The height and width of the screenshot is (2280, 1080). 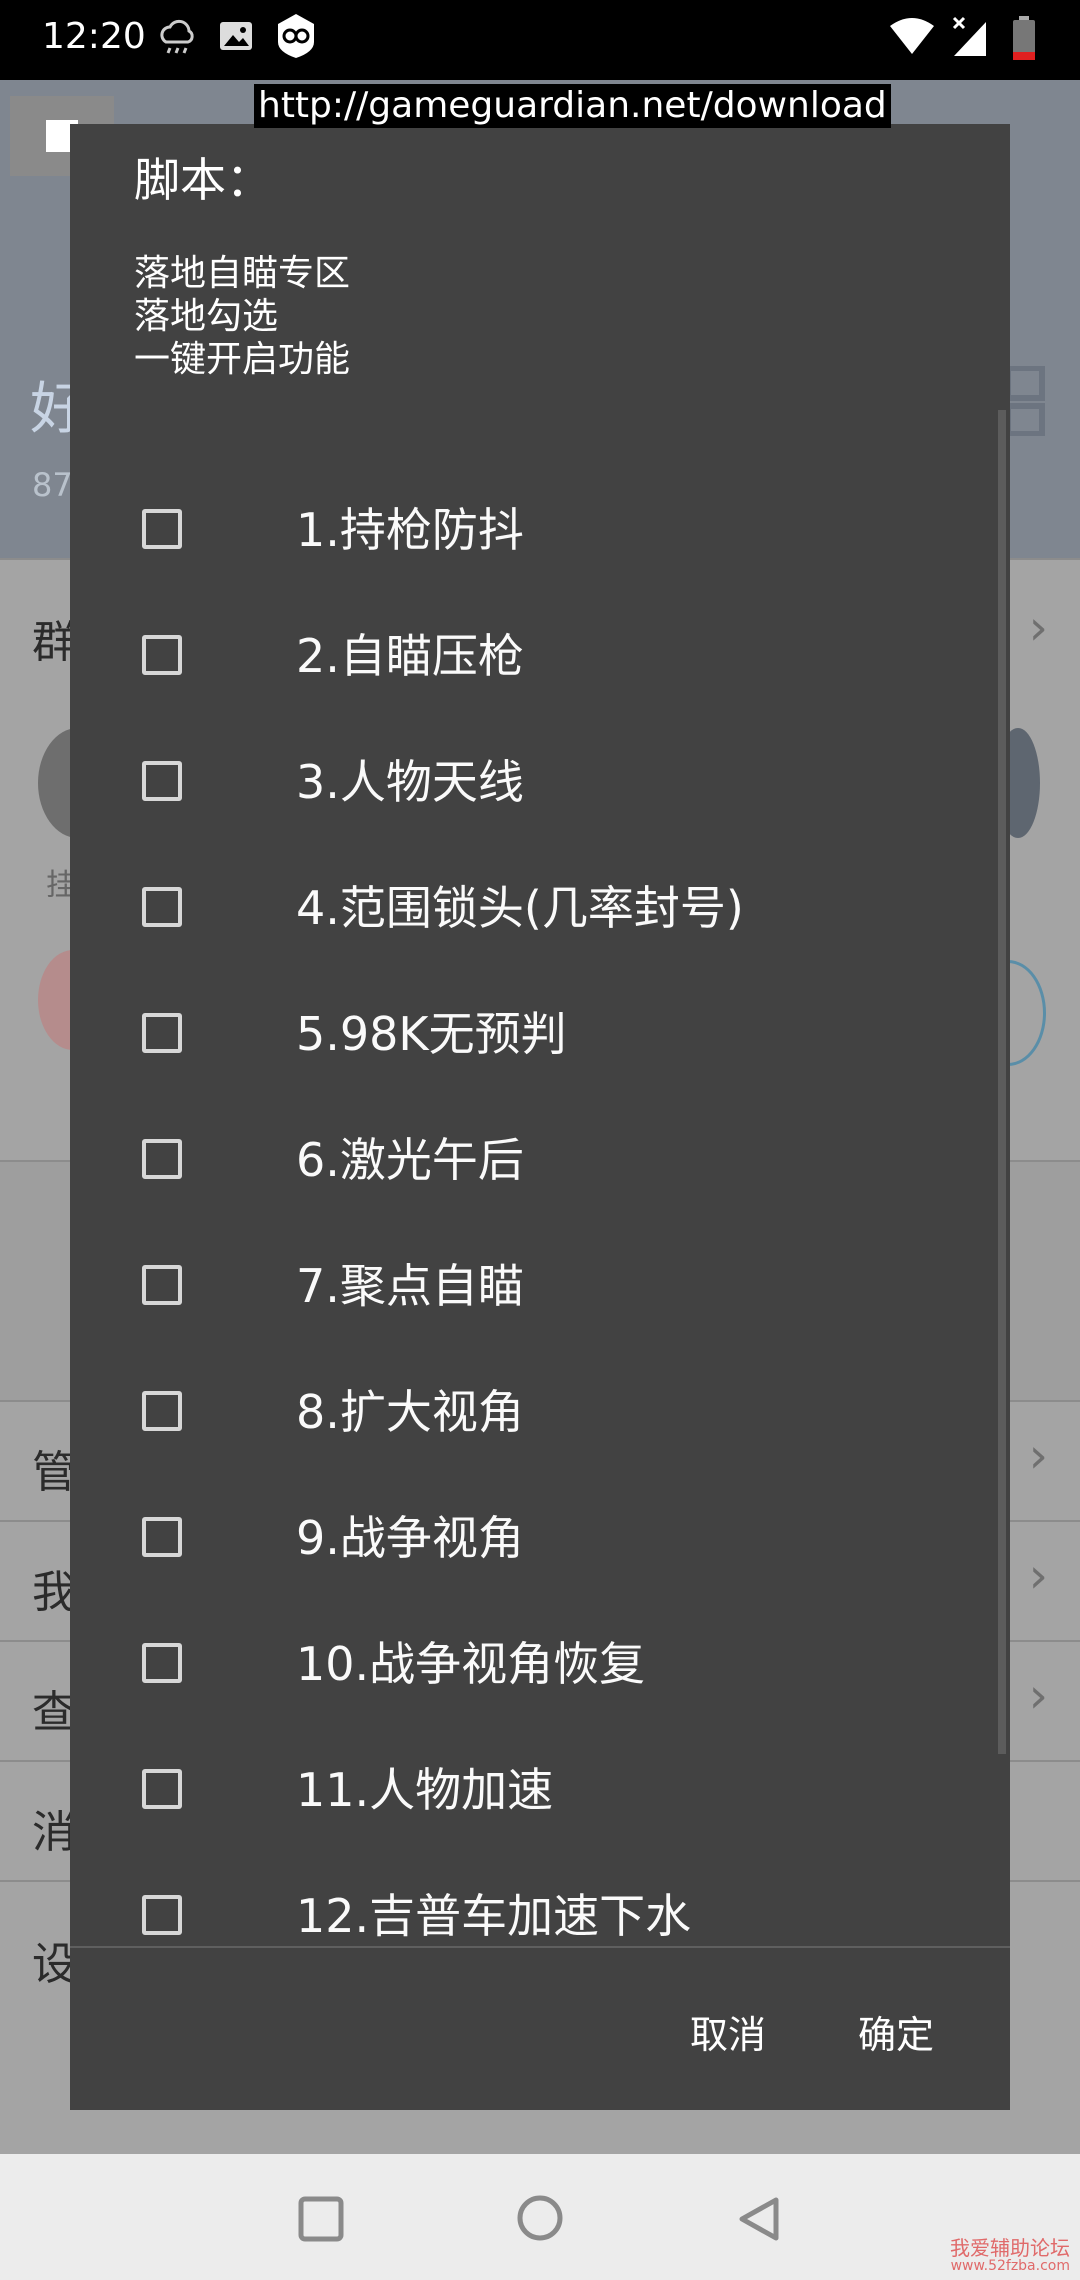 I want to click on status-bar: 12:20, so click(x=540, y=40).